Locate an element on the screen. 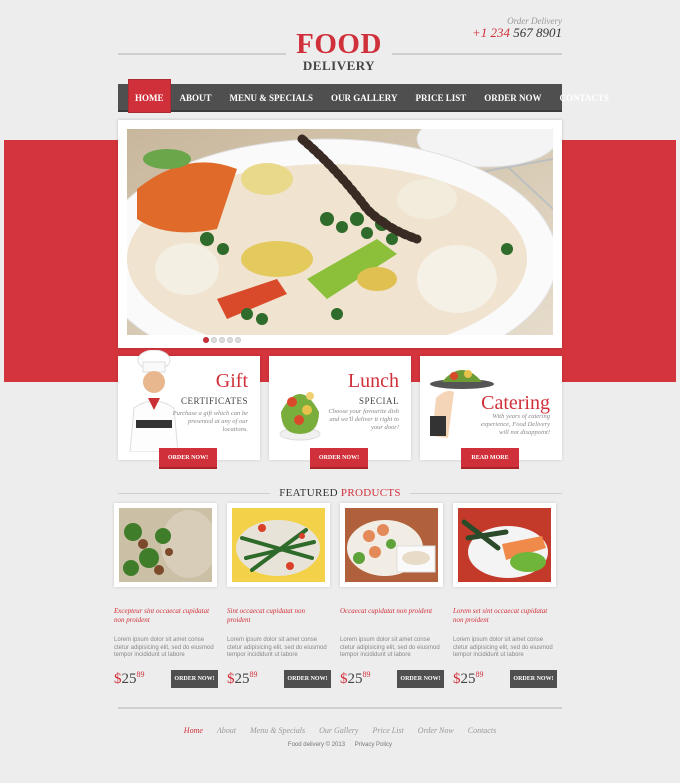 The height and width of the screenshot is (783, 680). header-divider-left is located at coordinates (202, 54).